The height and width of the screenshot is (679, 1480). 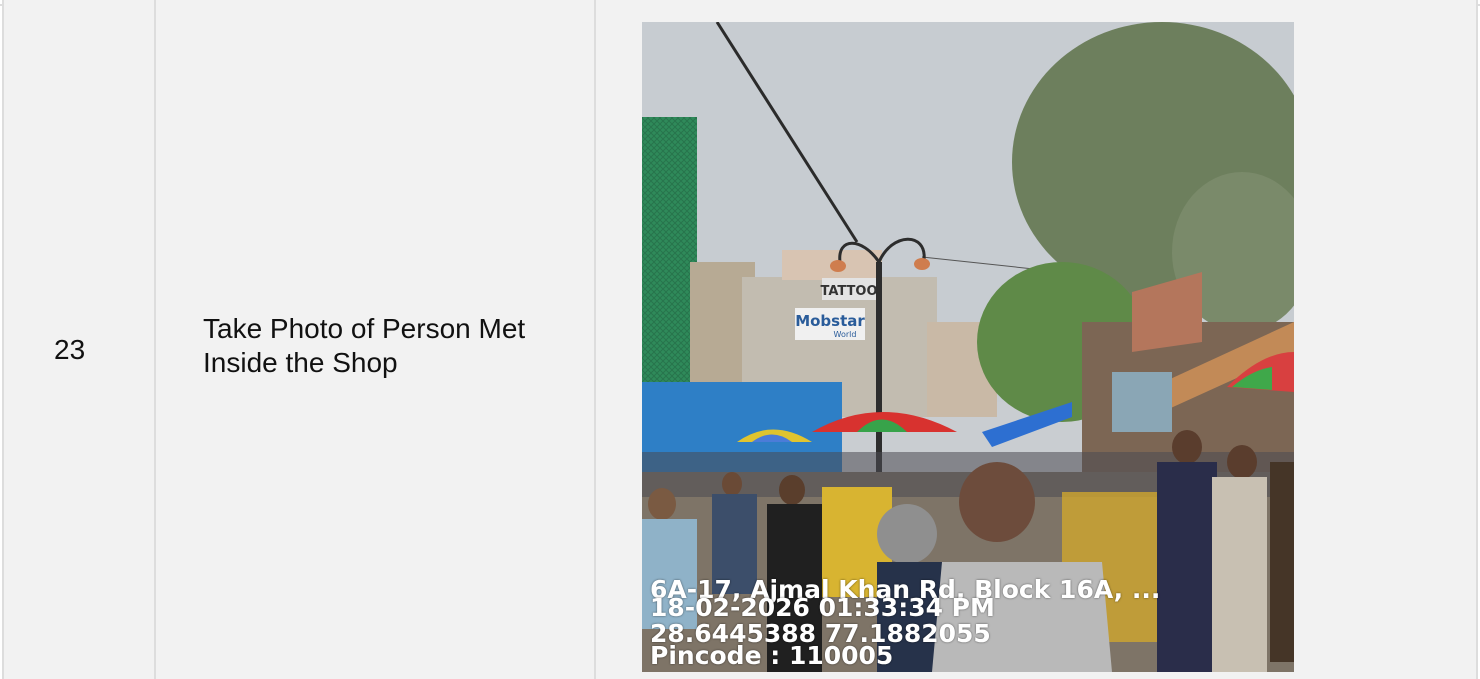 I want to click on mobstar-subsign: World, so click(x=845, y=334).